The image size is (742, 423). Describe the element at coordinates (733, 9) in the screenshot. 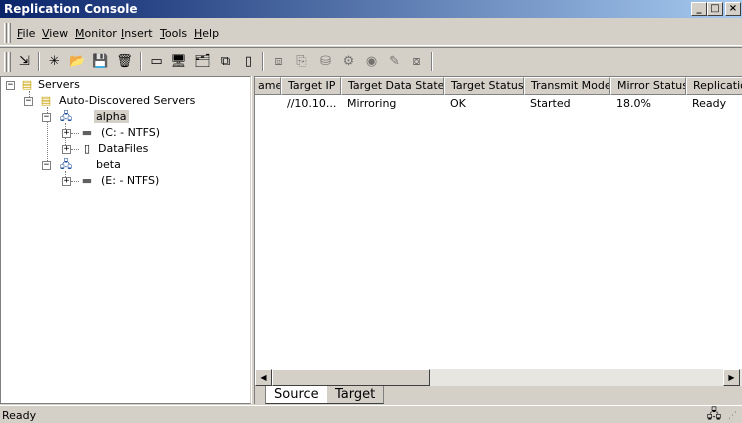

I see `close-button: ×` at that location.